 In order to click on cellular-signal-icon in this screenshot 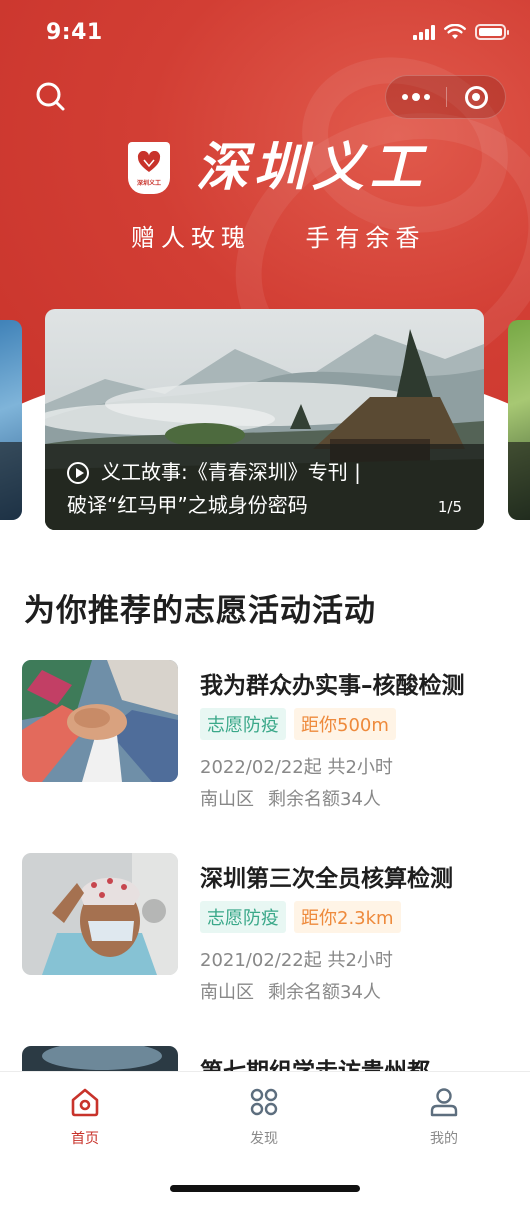, I will do `click(424, 32)`.